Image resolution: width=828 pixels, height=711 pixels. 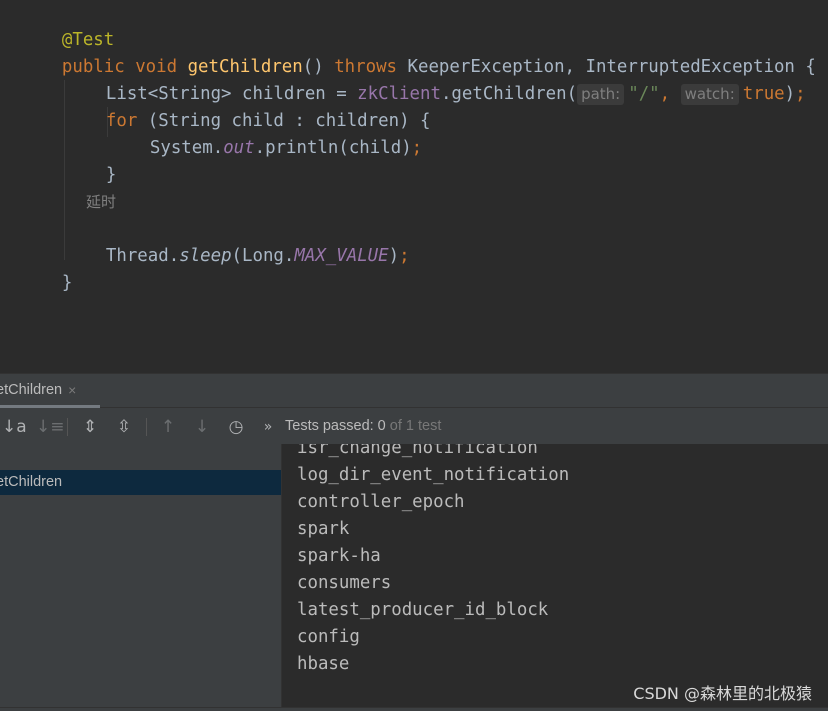 I want to click on collapse-all-icon: ⇳, so click(x=124, y=427).